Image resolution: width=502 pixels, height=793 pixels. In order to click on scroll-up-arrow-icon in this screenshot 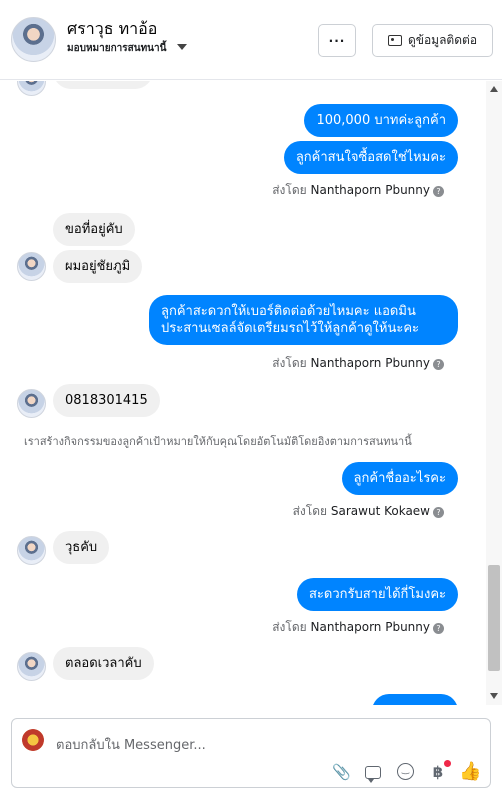, I will do `click(494, 89)`.